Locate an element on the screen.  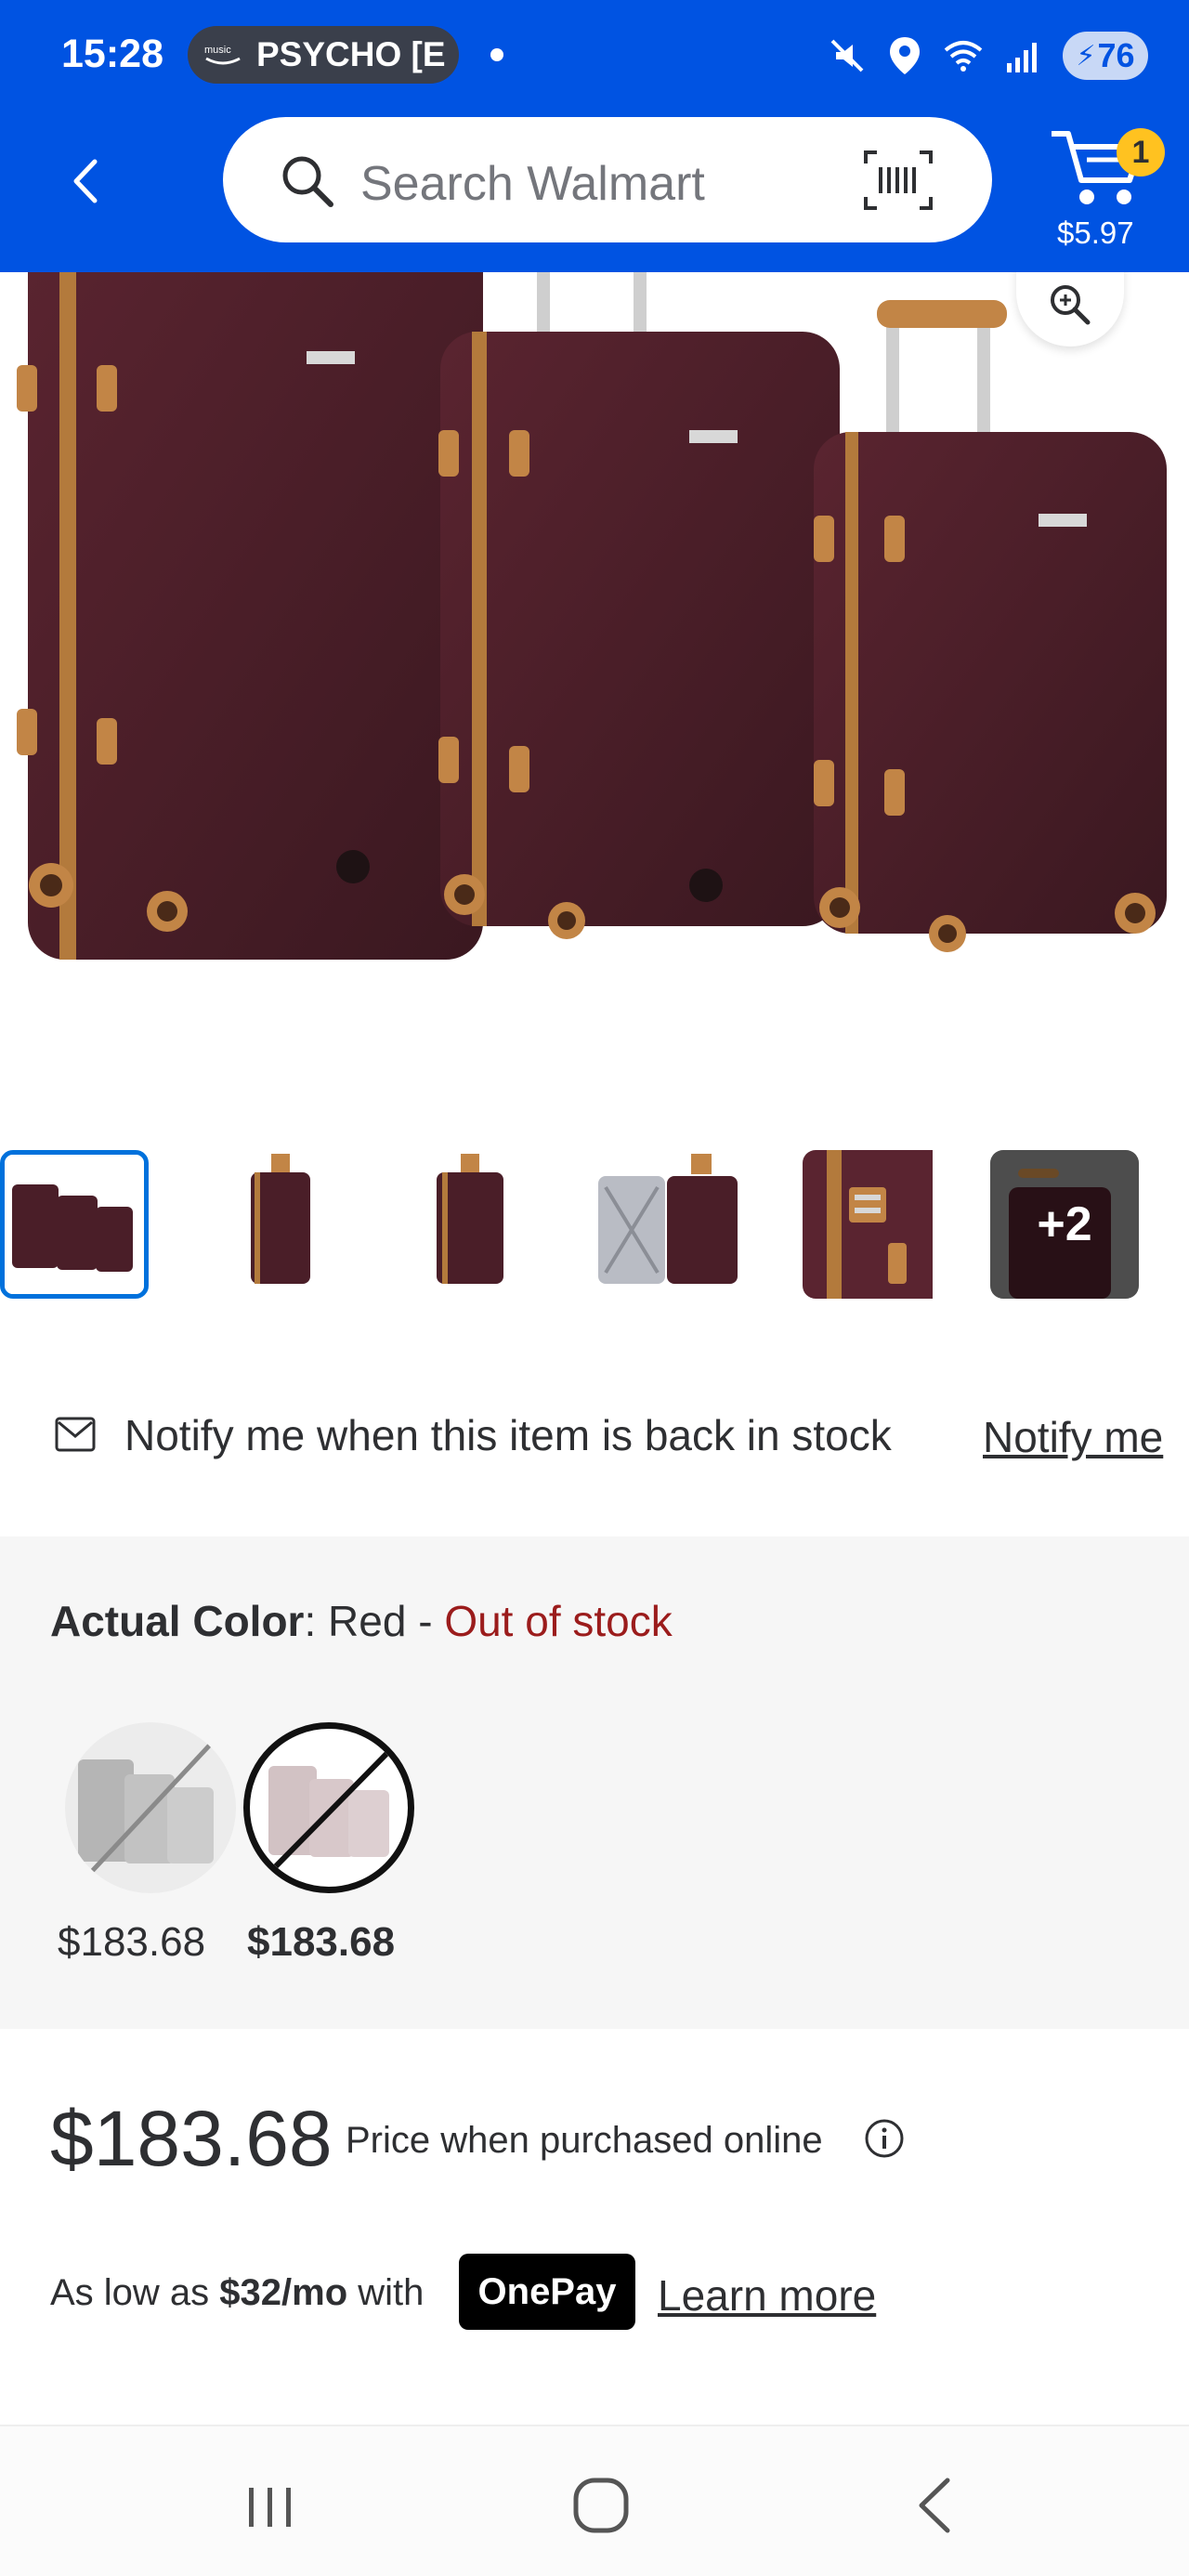
mail-icon is located at coordinates (75, 1434).